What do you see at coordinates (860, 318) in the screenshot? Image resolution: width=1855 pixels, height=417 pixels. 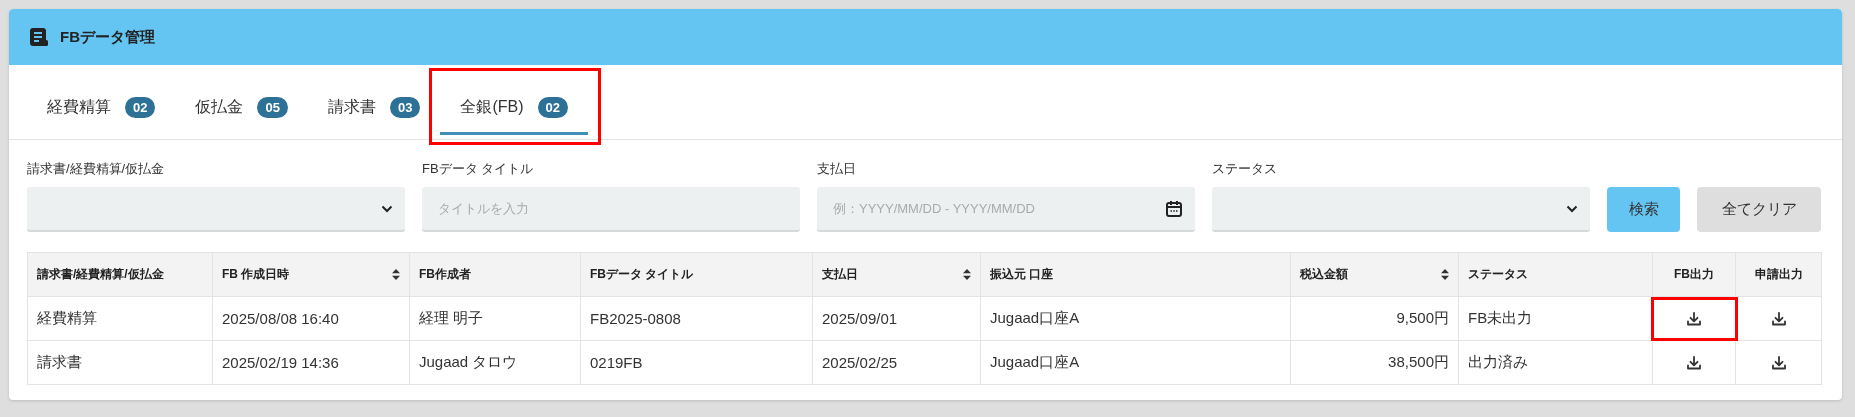 I see `table-cell: 2025/09/01` at bounding box center [860, 318].